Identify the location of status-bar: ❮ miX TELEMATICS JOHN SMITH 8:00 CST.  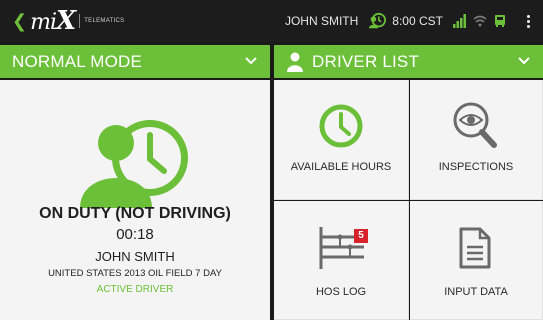
(271, 21).